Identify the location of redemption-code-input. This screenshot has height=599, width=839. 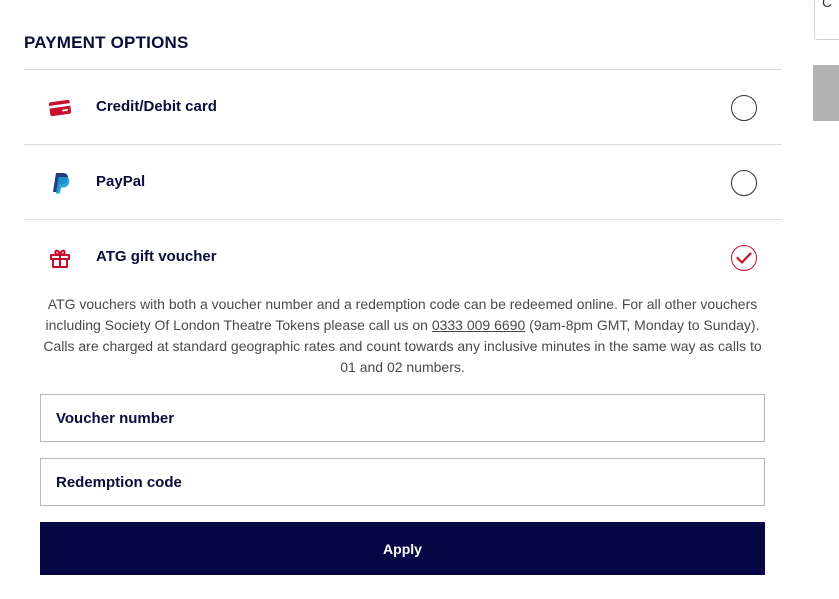
(402, 482).